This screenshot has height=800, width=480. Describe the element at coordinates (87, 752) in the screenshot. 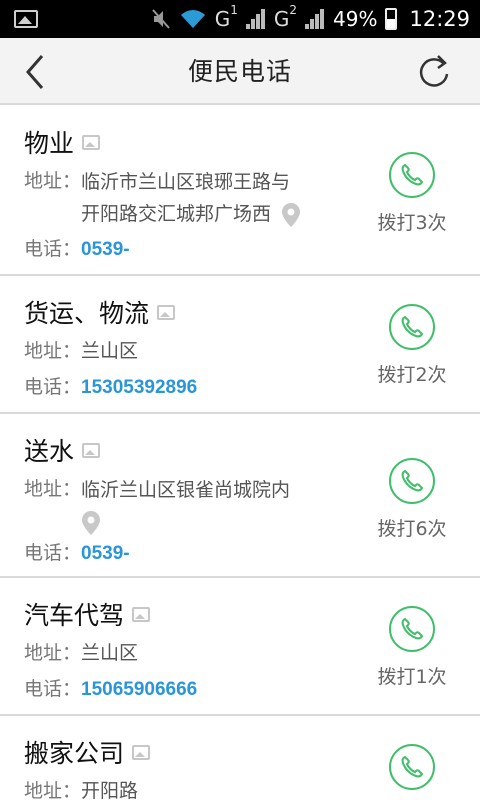

I see `item-title: 搬家公司` at that location.